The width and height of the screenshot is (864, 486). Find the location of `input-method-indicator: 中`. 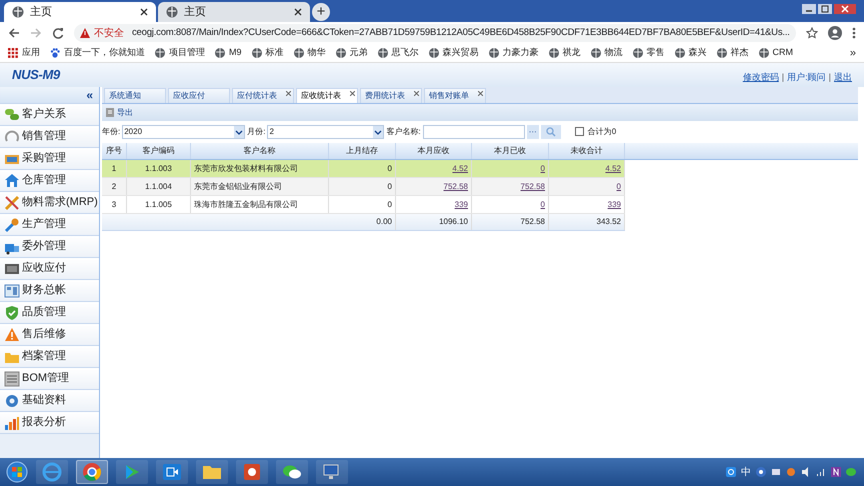

input-method-indicator: 中 is located at coordinates (746, 472).